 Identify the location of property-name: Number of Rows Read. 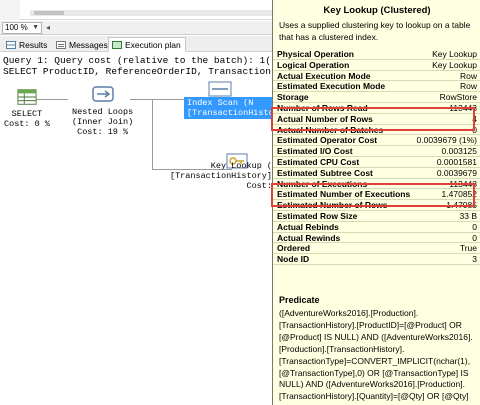
(322, 107).